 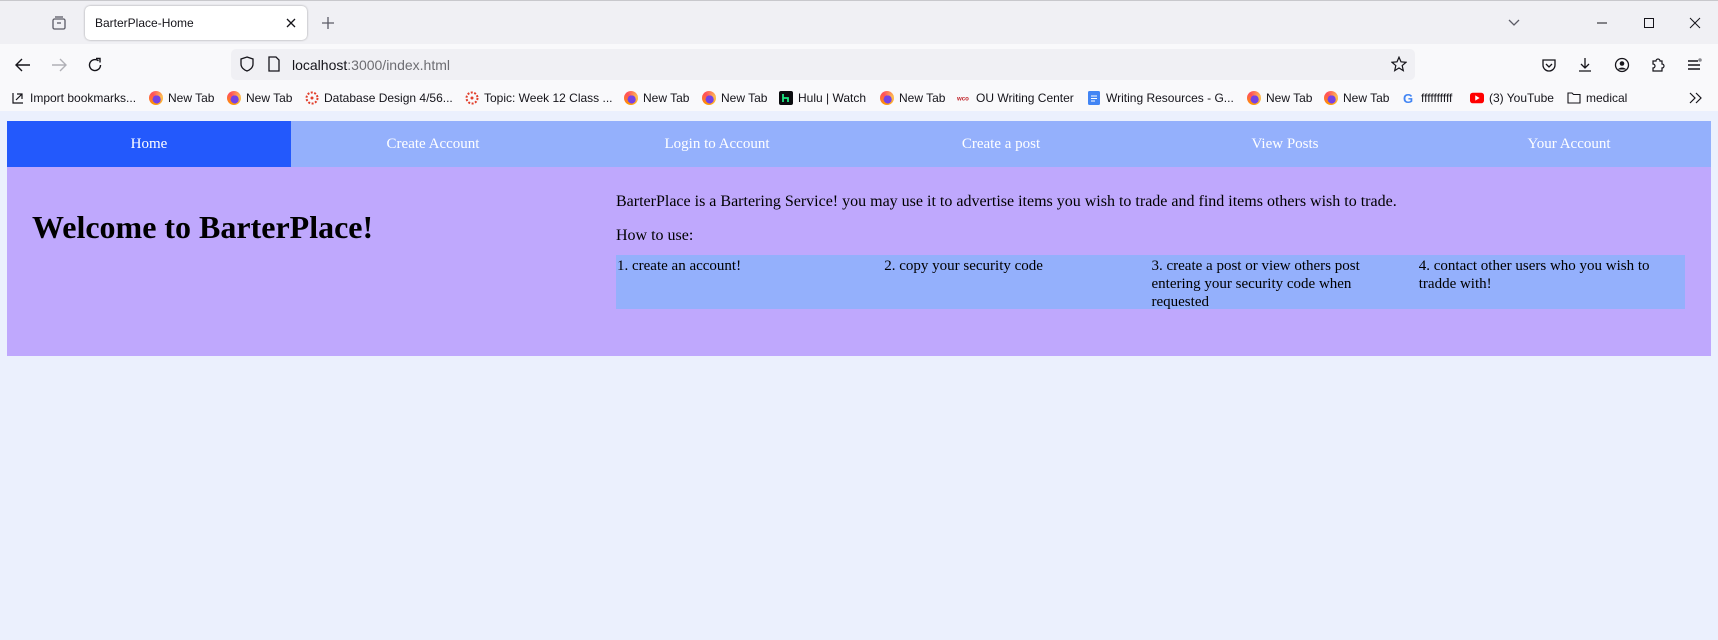 What do you see at coordinates (398, 65) in the screenshot?
I see `url-path: :3000/index.html` at bounding box center [398, 65].